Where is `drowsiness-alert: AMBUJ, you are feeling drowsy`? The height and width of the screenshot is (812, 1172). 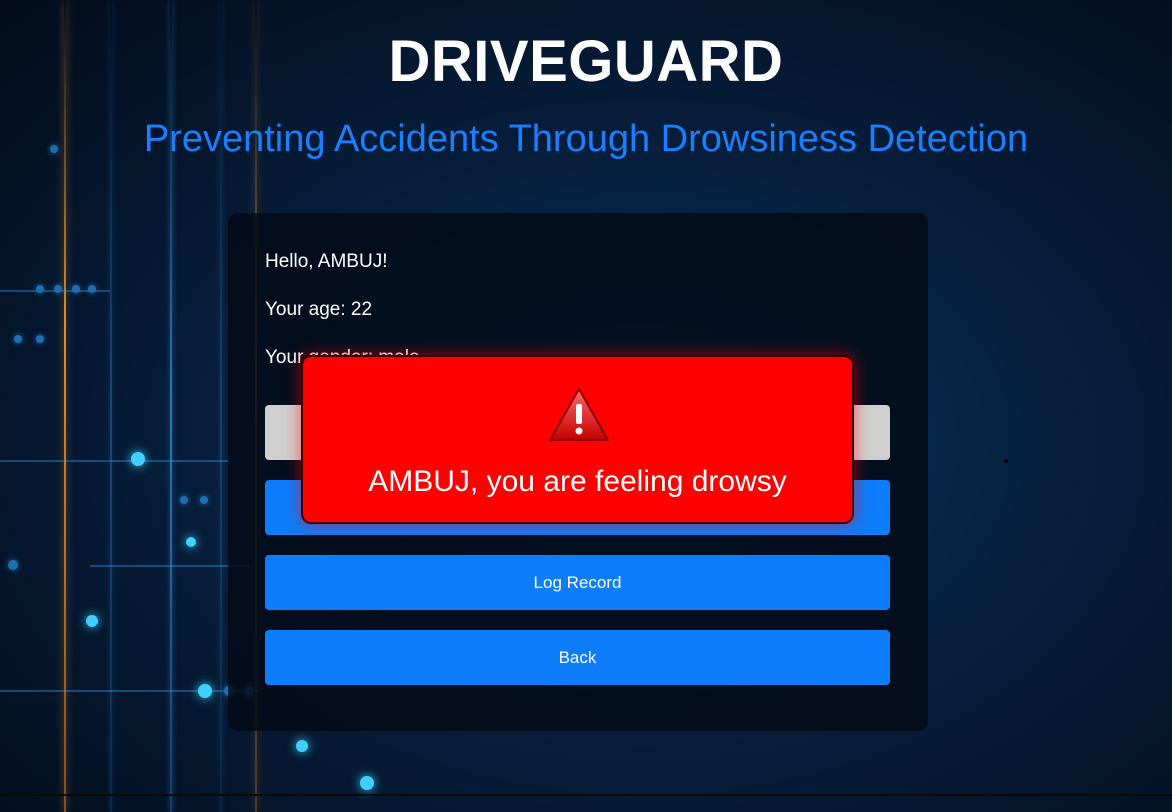
drowsiness-alert: AMBUJ, you are feeling drowsy is located at coordinates (577, 439).